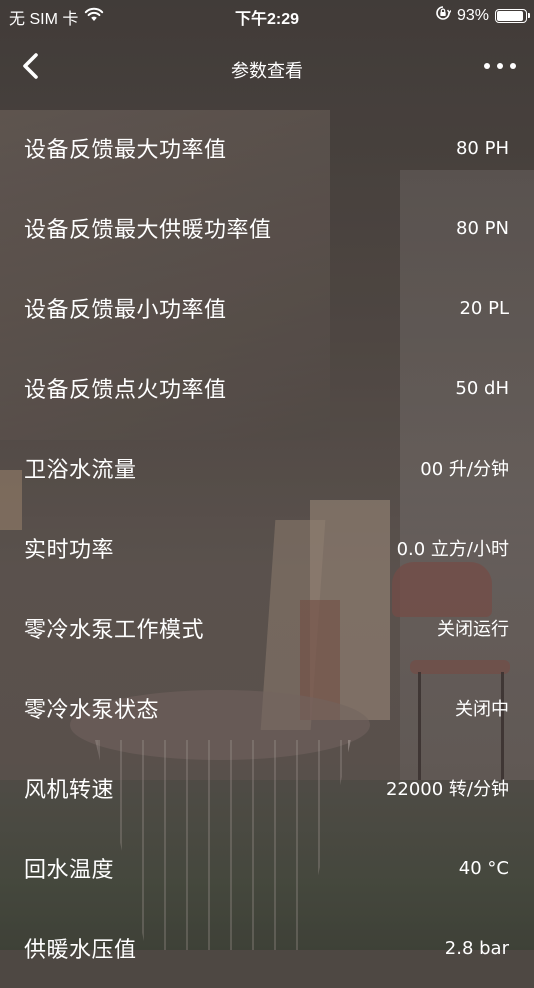 Image resolution: width=534 pixels, height=988 pixels. What do you see at coordinates (267, 468) in the screenshot?
I see `param-row-bath-water-flow: 卫浴水流量 00 升/分钟` at bounding box center [267, 468].